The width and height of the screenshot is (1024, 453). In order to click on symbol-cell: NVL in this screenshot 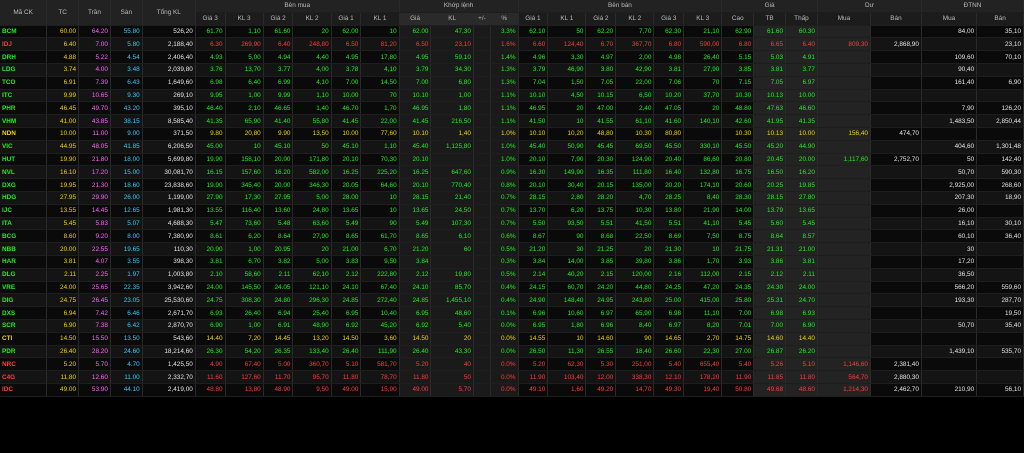, I will do `click(24, 172)`.